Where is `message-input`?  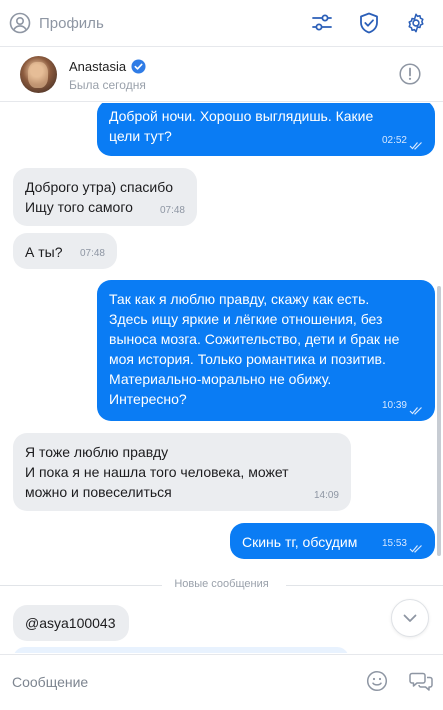
message-input is located at coordinates (182, 682).